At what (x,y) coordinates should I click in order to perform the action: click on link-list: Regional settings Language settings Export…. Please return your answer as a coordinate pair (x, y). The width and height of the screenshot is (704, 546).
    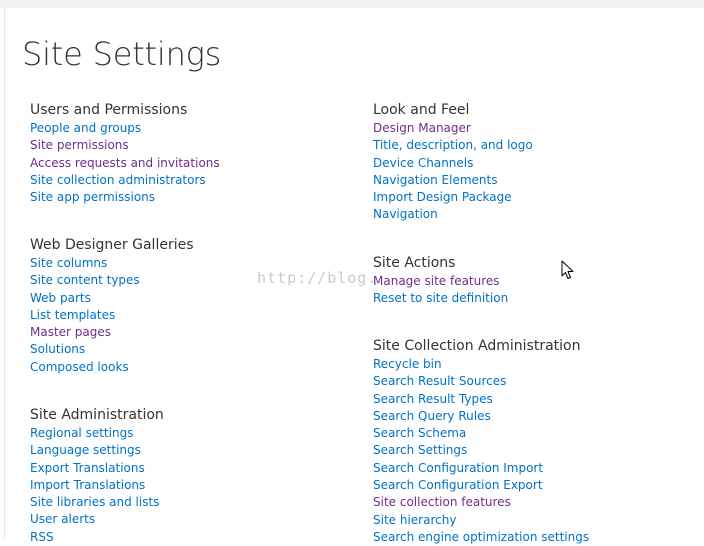
    Looking at the image, I should click on (97, 485).